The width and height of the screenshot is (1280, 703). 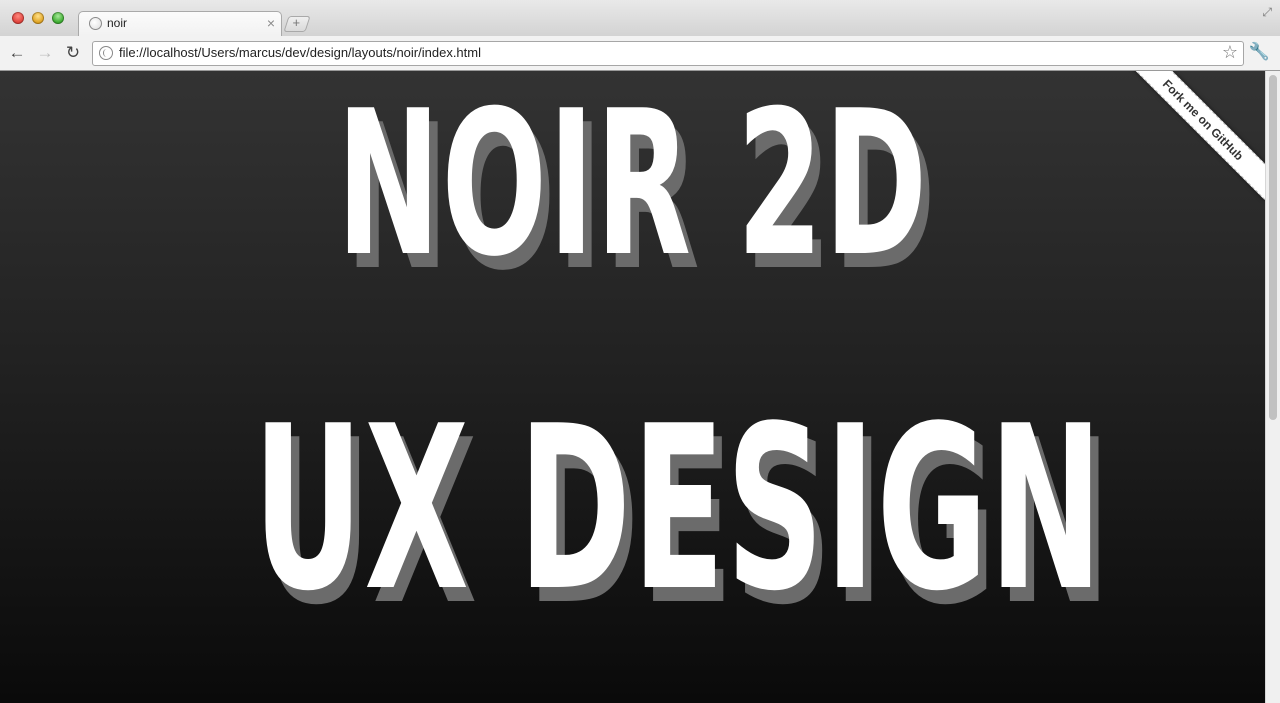 I want to click on reload-button: ↻, so click(x=73, y=53).